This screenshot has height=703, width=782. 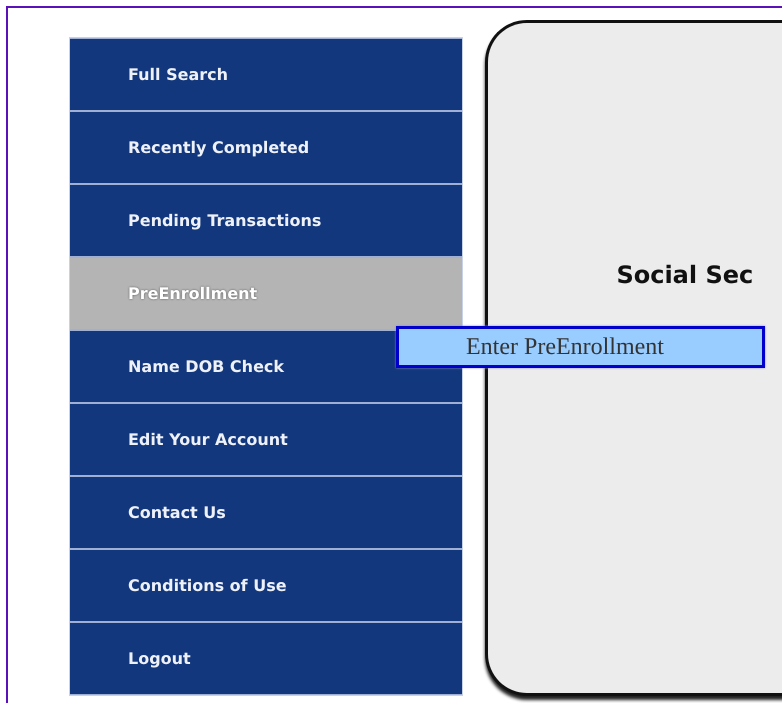 What do you see at coordinates (266, 585) in the screenshot?
I see `menu-item: Conditions of Use` at bounding box center [266, 585].